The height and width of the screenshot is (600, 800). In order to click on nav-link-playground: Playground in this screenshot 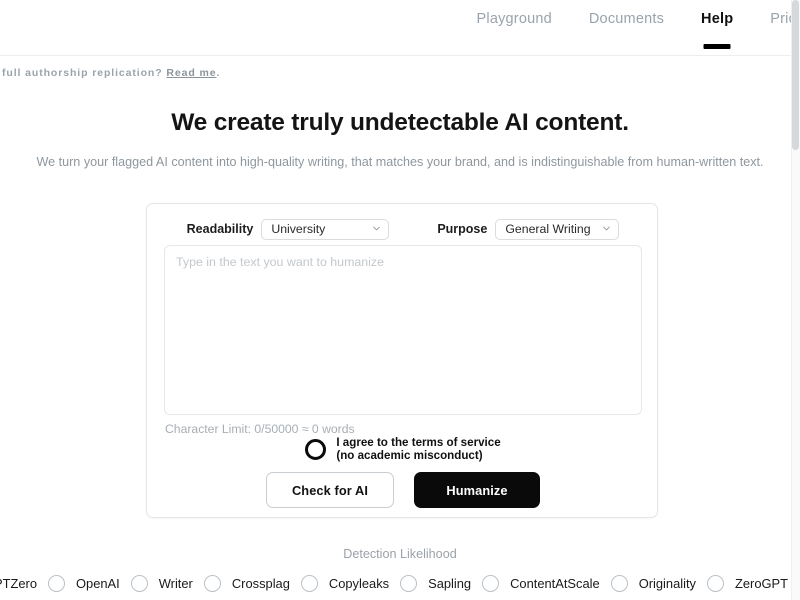, I will do `click(514, 19)`.